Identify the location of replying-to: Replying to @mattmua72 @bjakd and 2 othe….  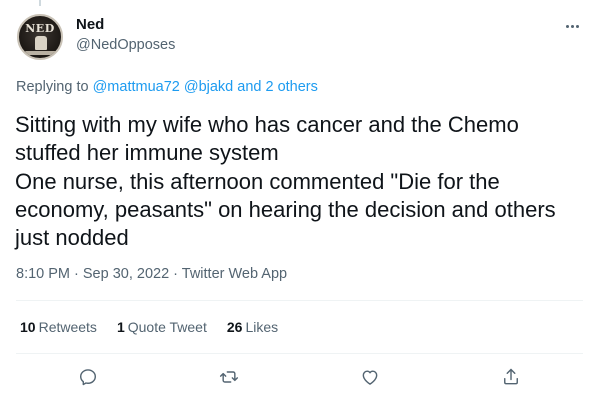
(167, 87).